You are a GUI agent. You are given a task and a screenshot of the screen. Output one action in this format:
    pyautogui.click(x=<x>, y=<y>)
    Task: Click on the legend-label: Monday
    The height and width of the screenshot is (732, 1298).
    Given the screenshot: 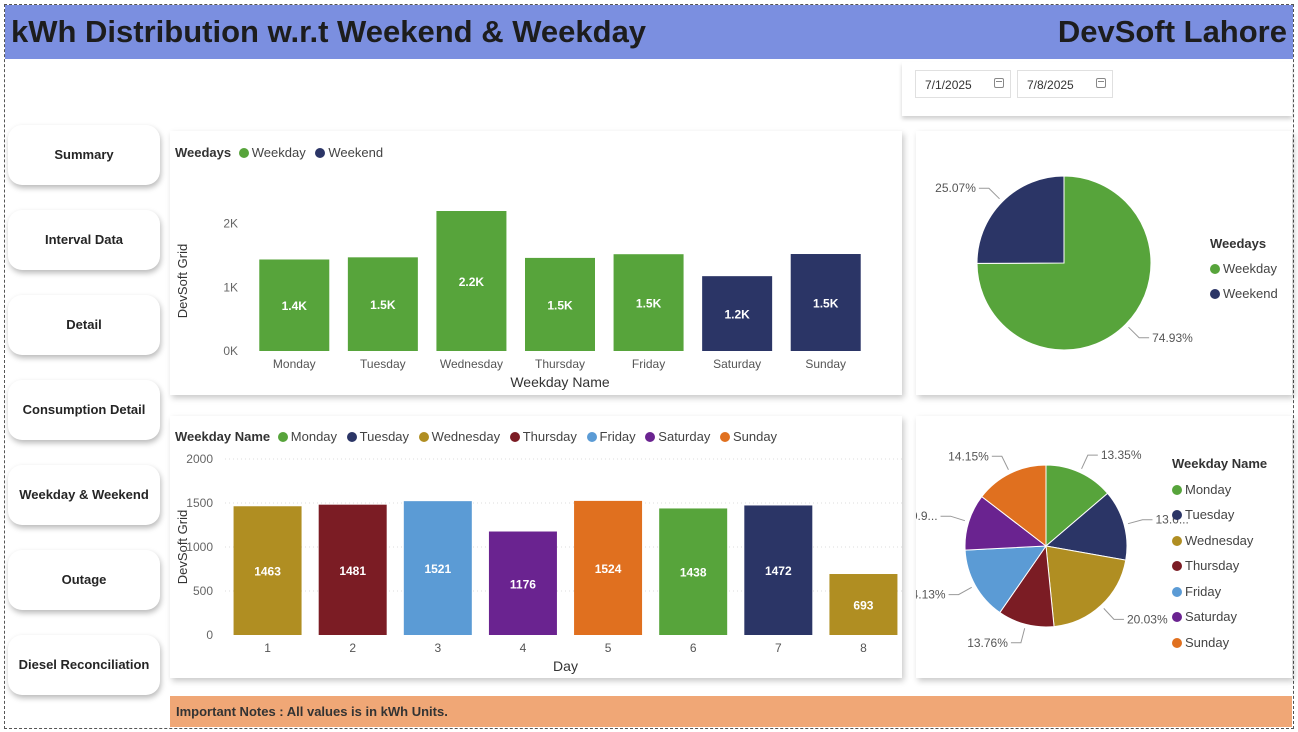 What is the action you would take?
    pyautogui.click(x=1208, y=489)
    